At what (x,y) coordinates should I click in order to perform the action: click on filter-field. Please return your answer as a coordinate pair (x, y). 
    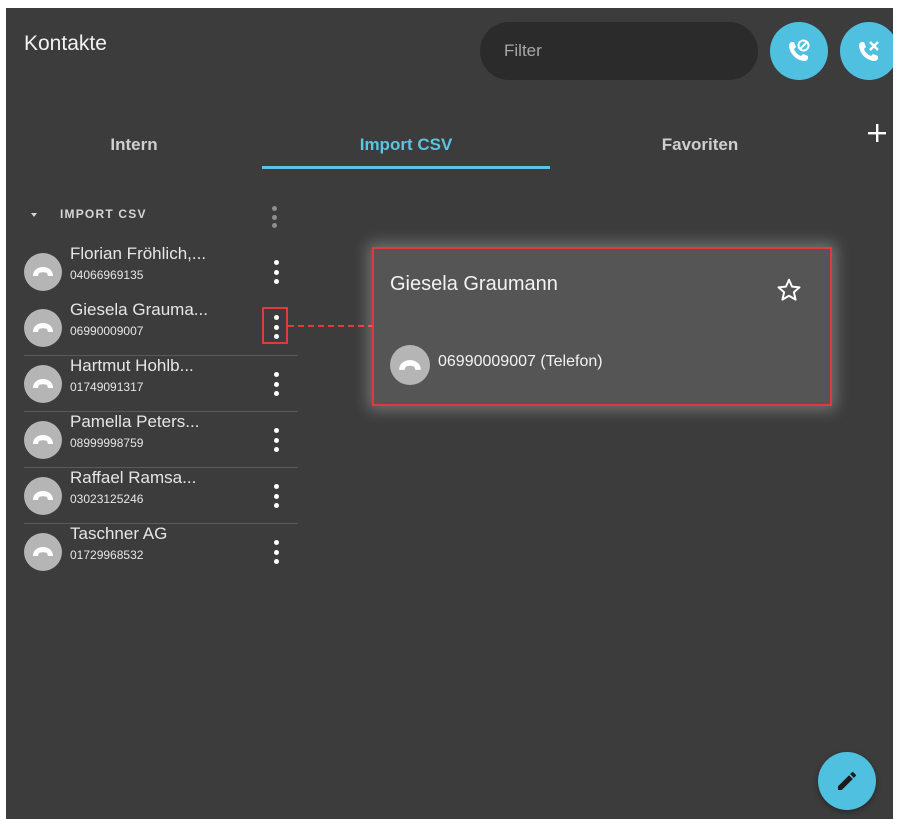
    Looking at the image, I should click on (619, 51).